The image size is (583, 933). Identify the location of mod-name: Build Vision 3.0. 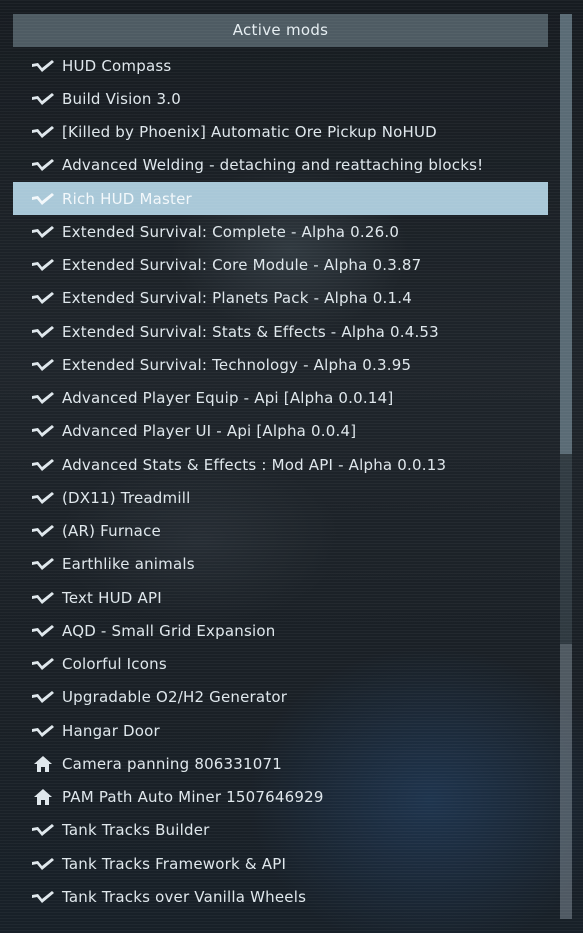
(122, 98).